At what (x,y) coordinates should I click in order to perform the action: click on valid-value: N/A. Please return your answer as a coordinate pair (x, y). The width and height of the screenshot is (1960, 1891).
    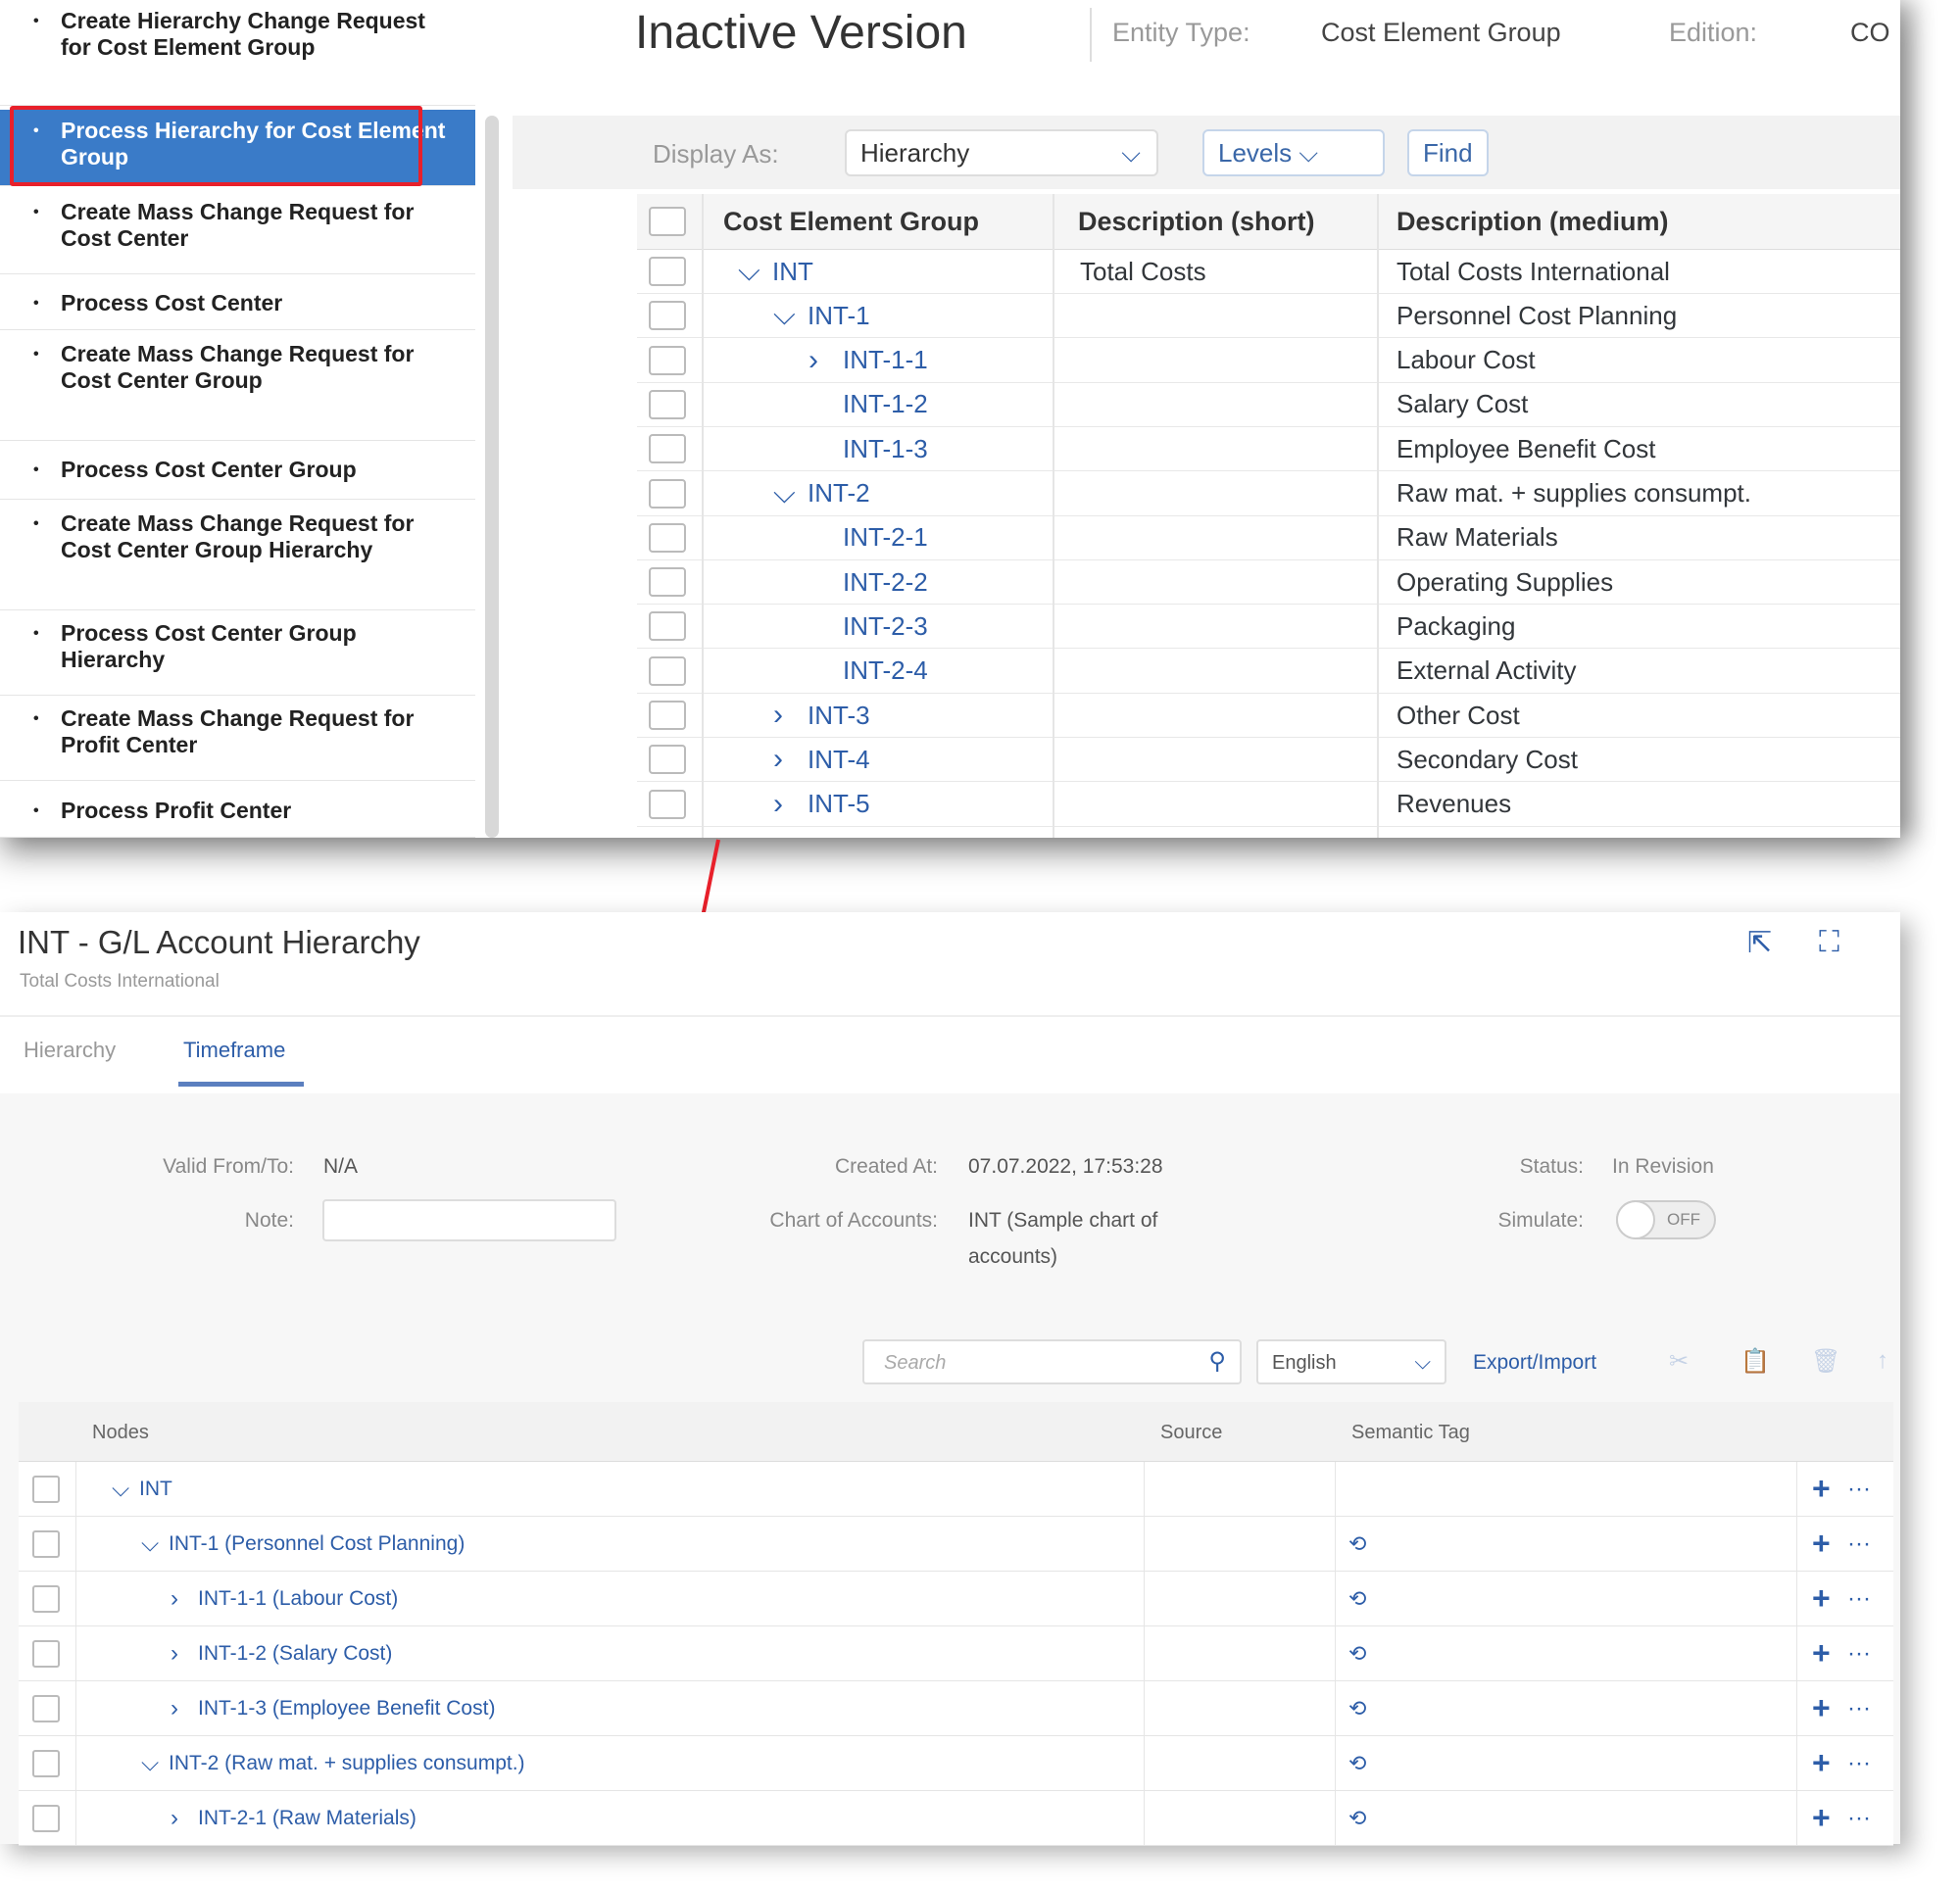
    Looking at the image, I should click on (341, 1166).